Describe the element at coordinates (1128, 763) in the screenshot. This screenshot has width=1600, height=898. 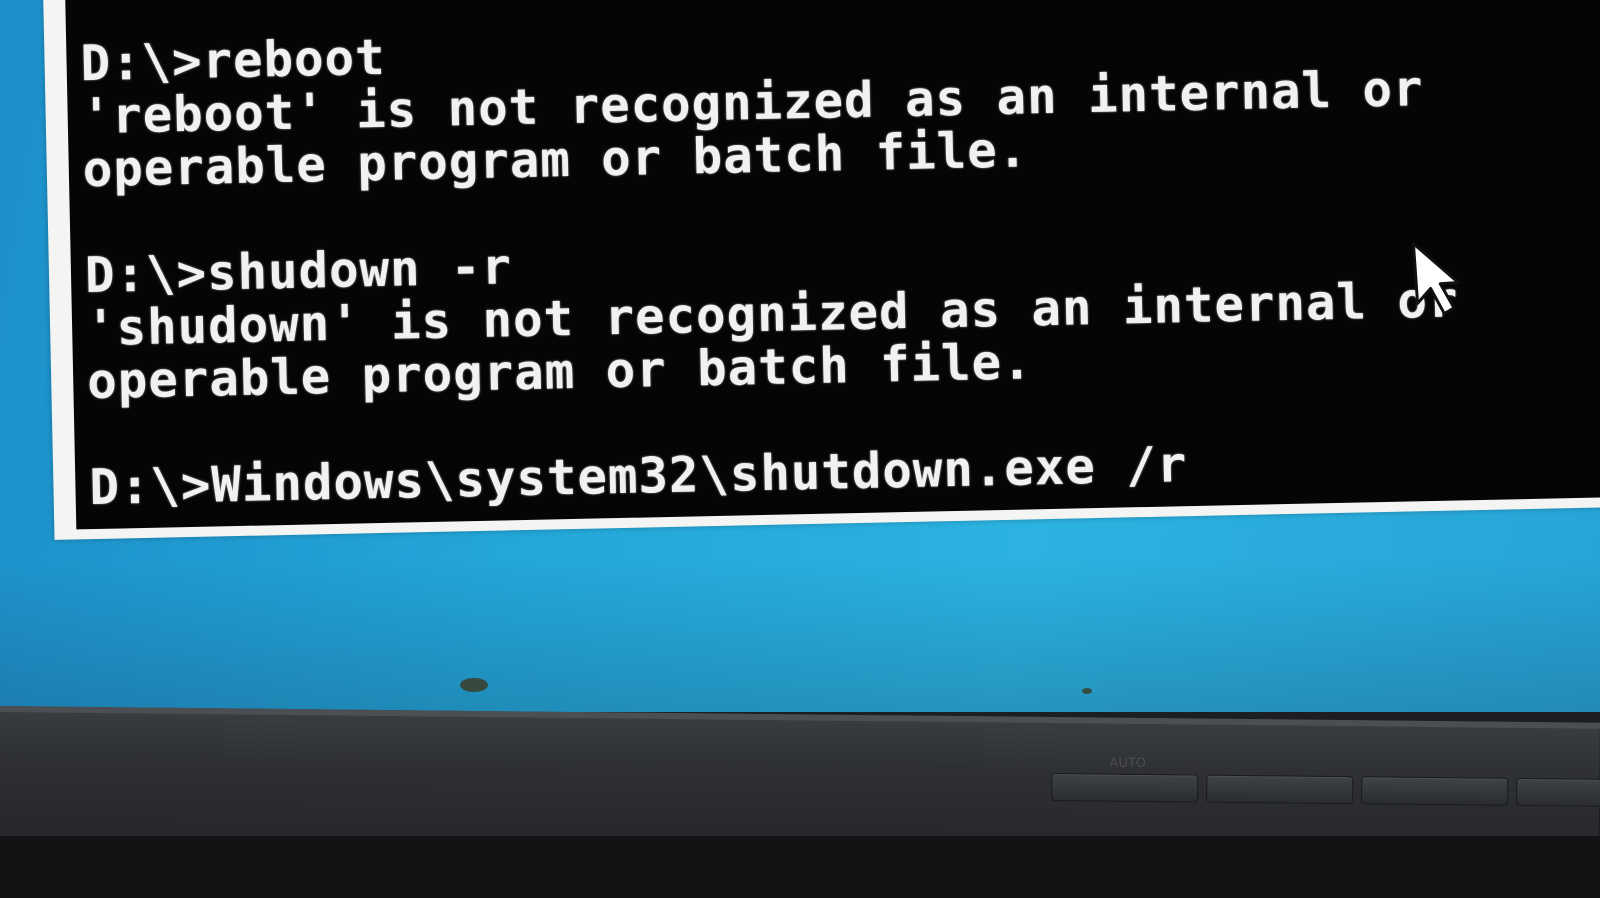
I see `bezel-label-auto: AUTO` at that location.